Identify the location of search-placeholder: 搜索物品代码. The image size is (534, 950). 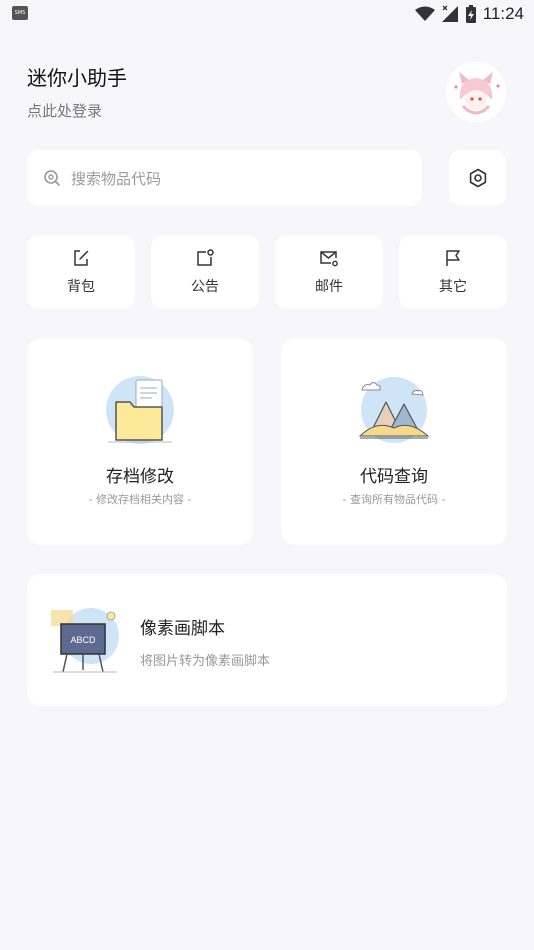
(116, 178).